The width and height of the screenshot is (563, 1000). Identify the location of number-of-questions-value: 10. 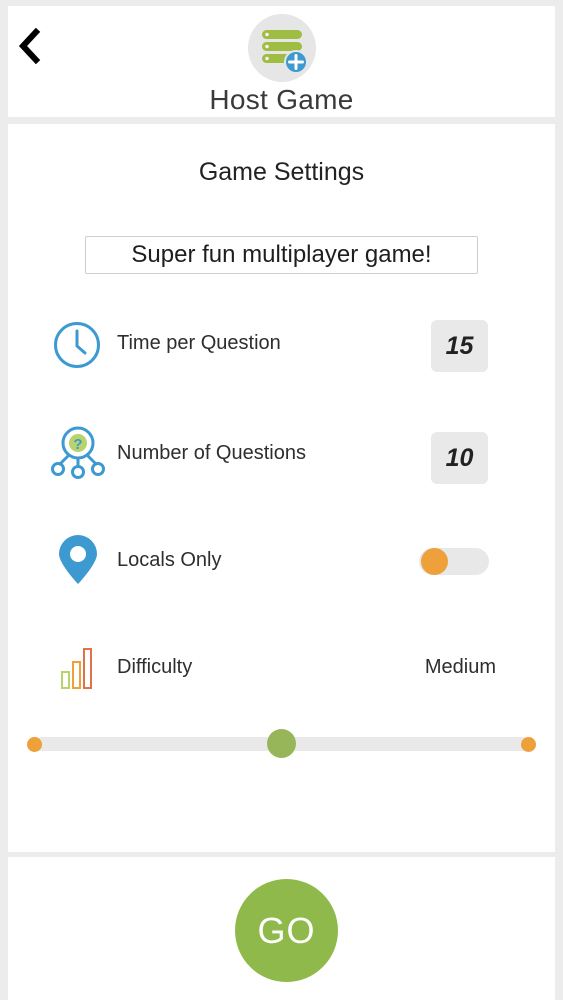
(459, 458).